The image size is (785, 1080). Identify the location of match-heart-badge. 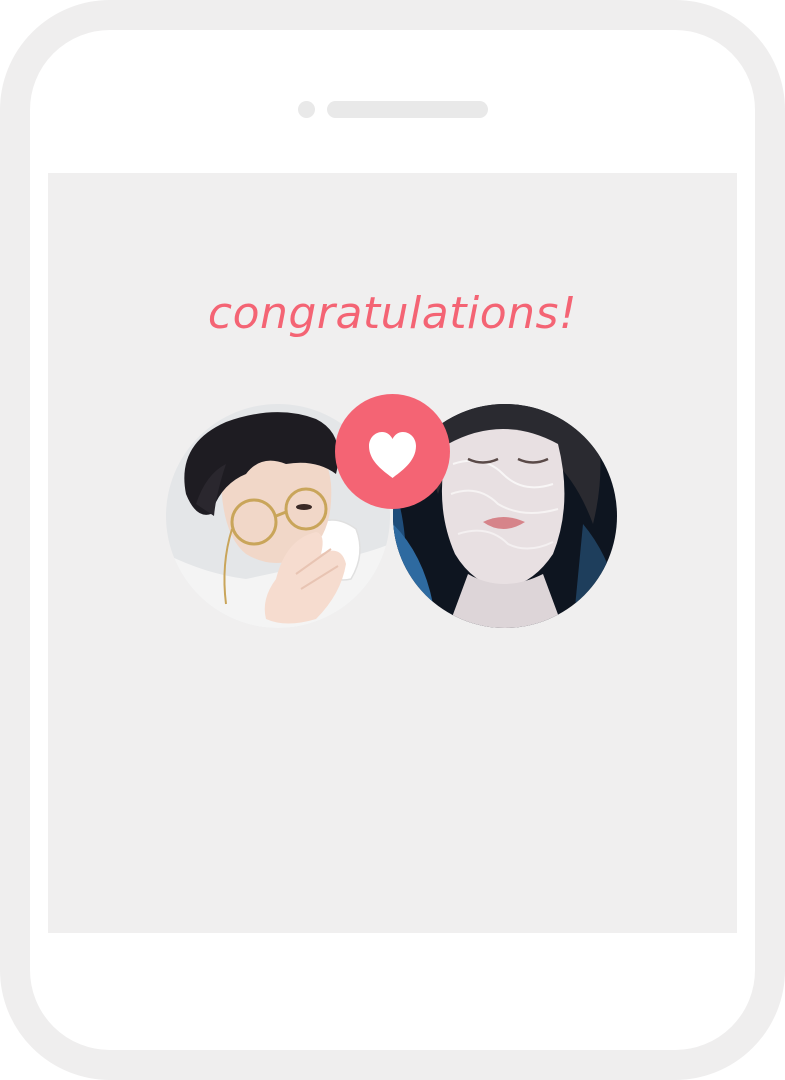
(392, 451).